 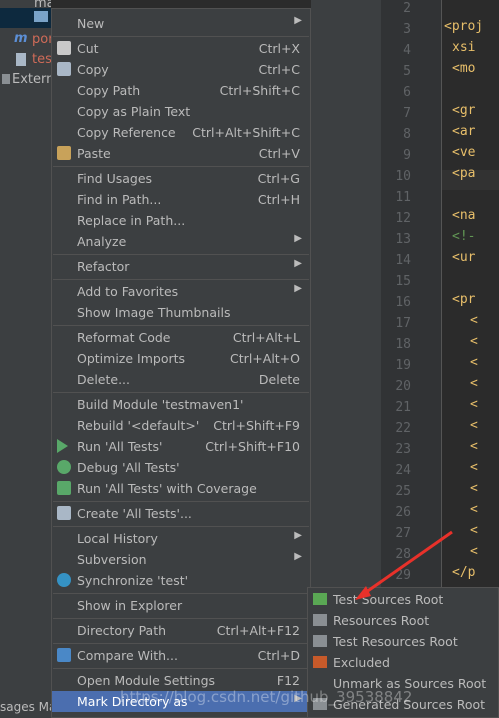 What do you see at coordinates (181, 630) in the screenshot?
I see `menu-item-directory-path: Directory Path Ctrl+Alt+F12` at bounding box center [181, 630].